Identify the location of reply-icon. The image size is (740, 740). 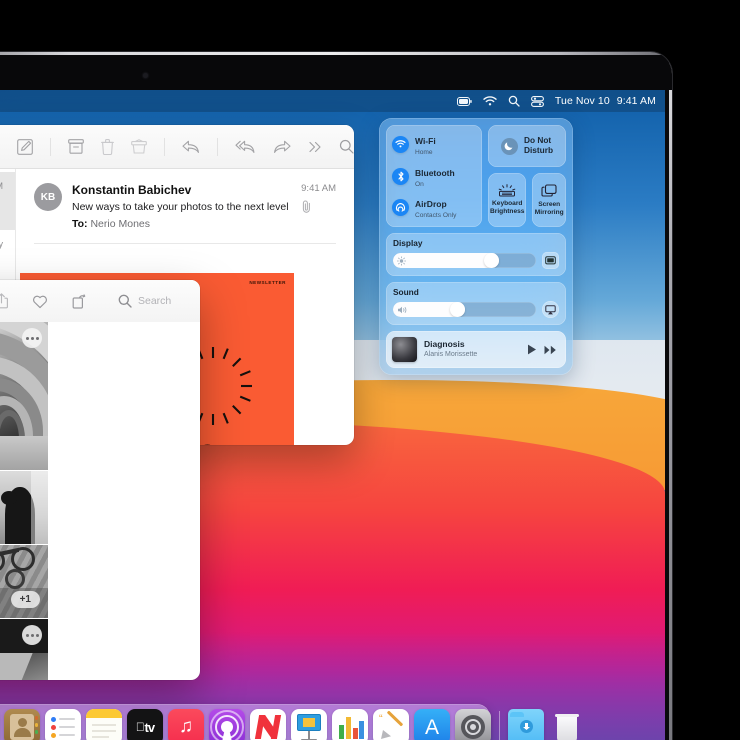
(191, 147).